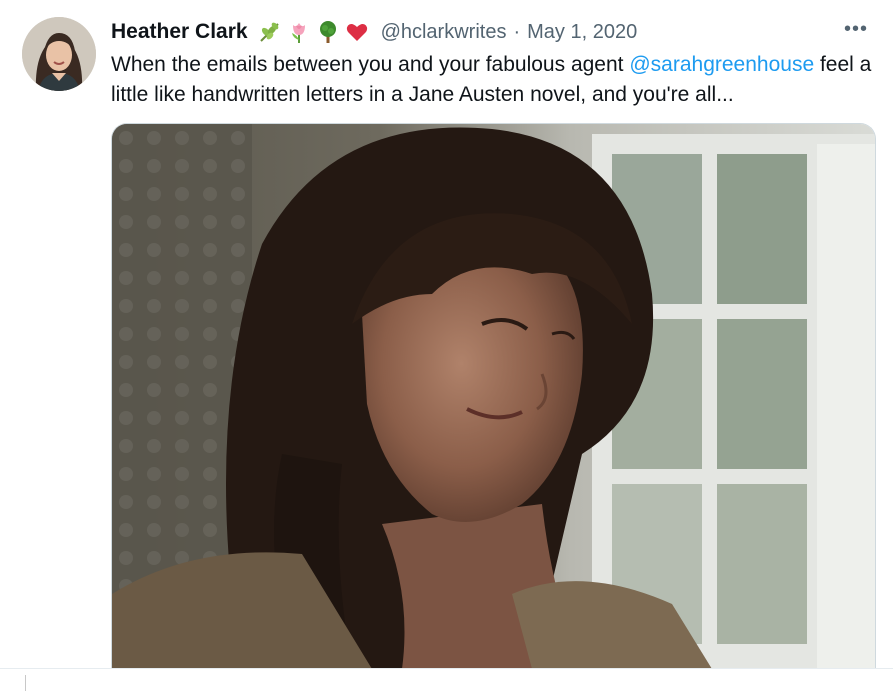 The width and height of the screenshot is (893, 691). I want to click on name-emojis, so click(313, 32).